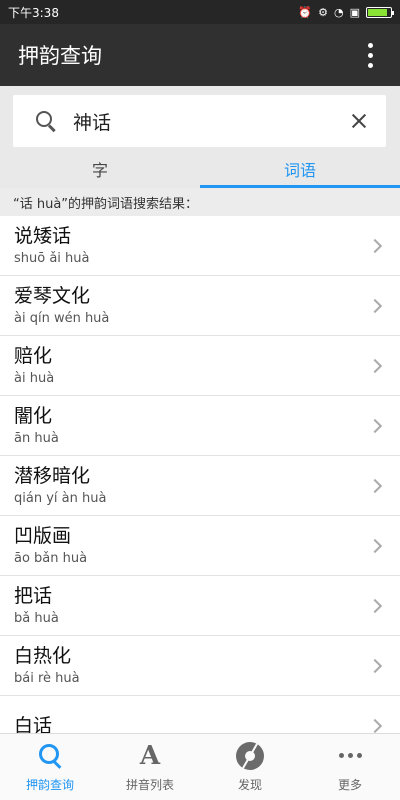 This screenshot has height=800, width=400. Describe the element at coordinates (200, 366) in the screenshot. I see `list-item: 赔化 ài huà` at that location.